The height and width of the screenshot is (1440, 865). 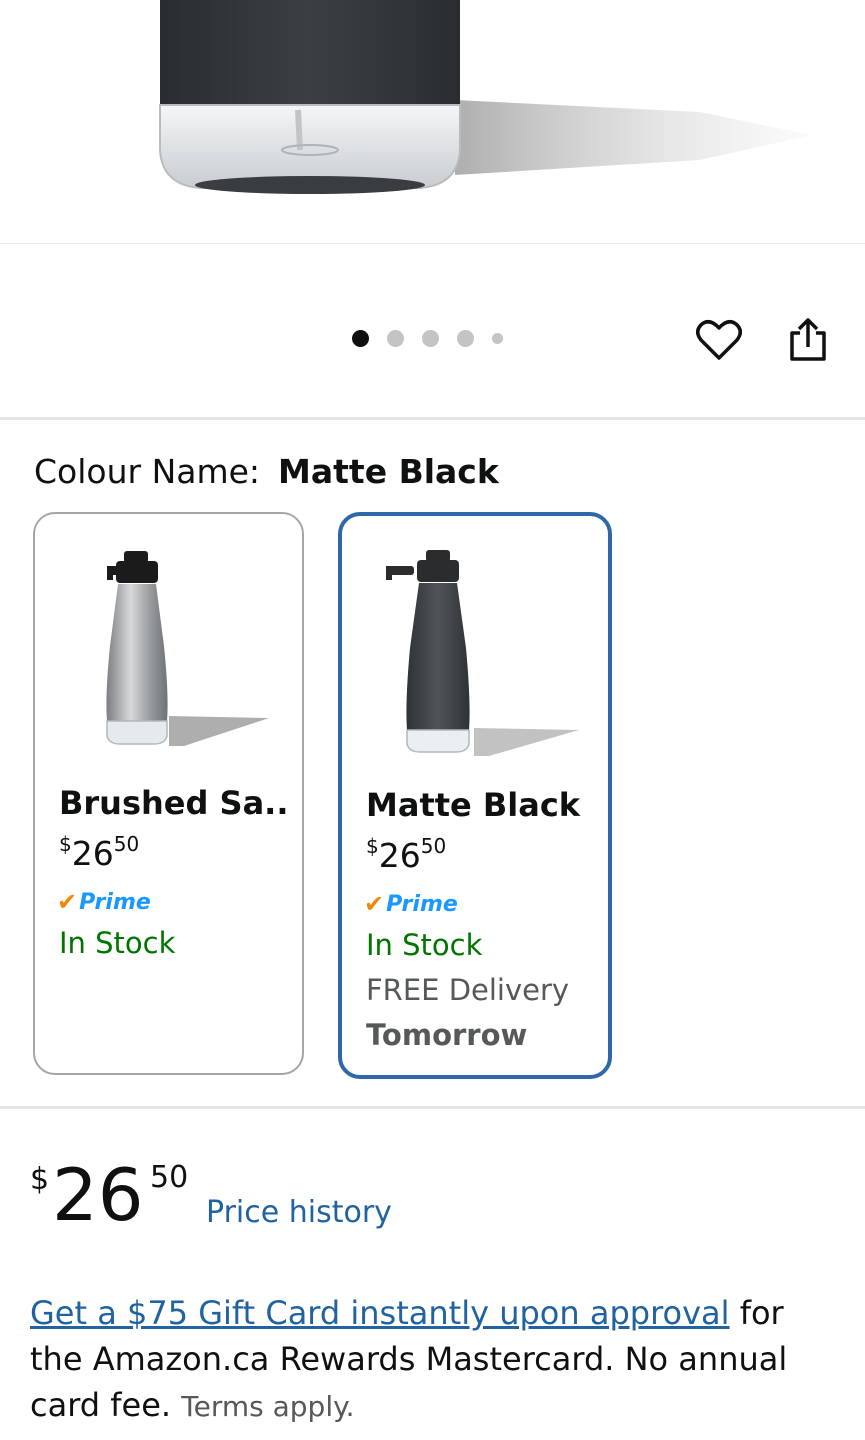 I want to click on price-currency: $, so click(x=40, y=1179).